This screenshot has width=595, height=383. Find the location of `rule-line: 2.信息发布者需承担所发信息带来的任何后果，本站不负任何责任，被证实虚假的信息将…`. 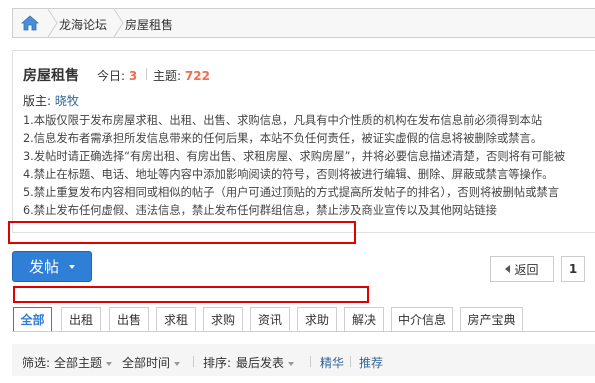

rule-line: 2.信息发布者需承担所发信息带来的任何后果，本站不负任何责任，被证实虚假的信息将… is located at coordinates (283, 138).